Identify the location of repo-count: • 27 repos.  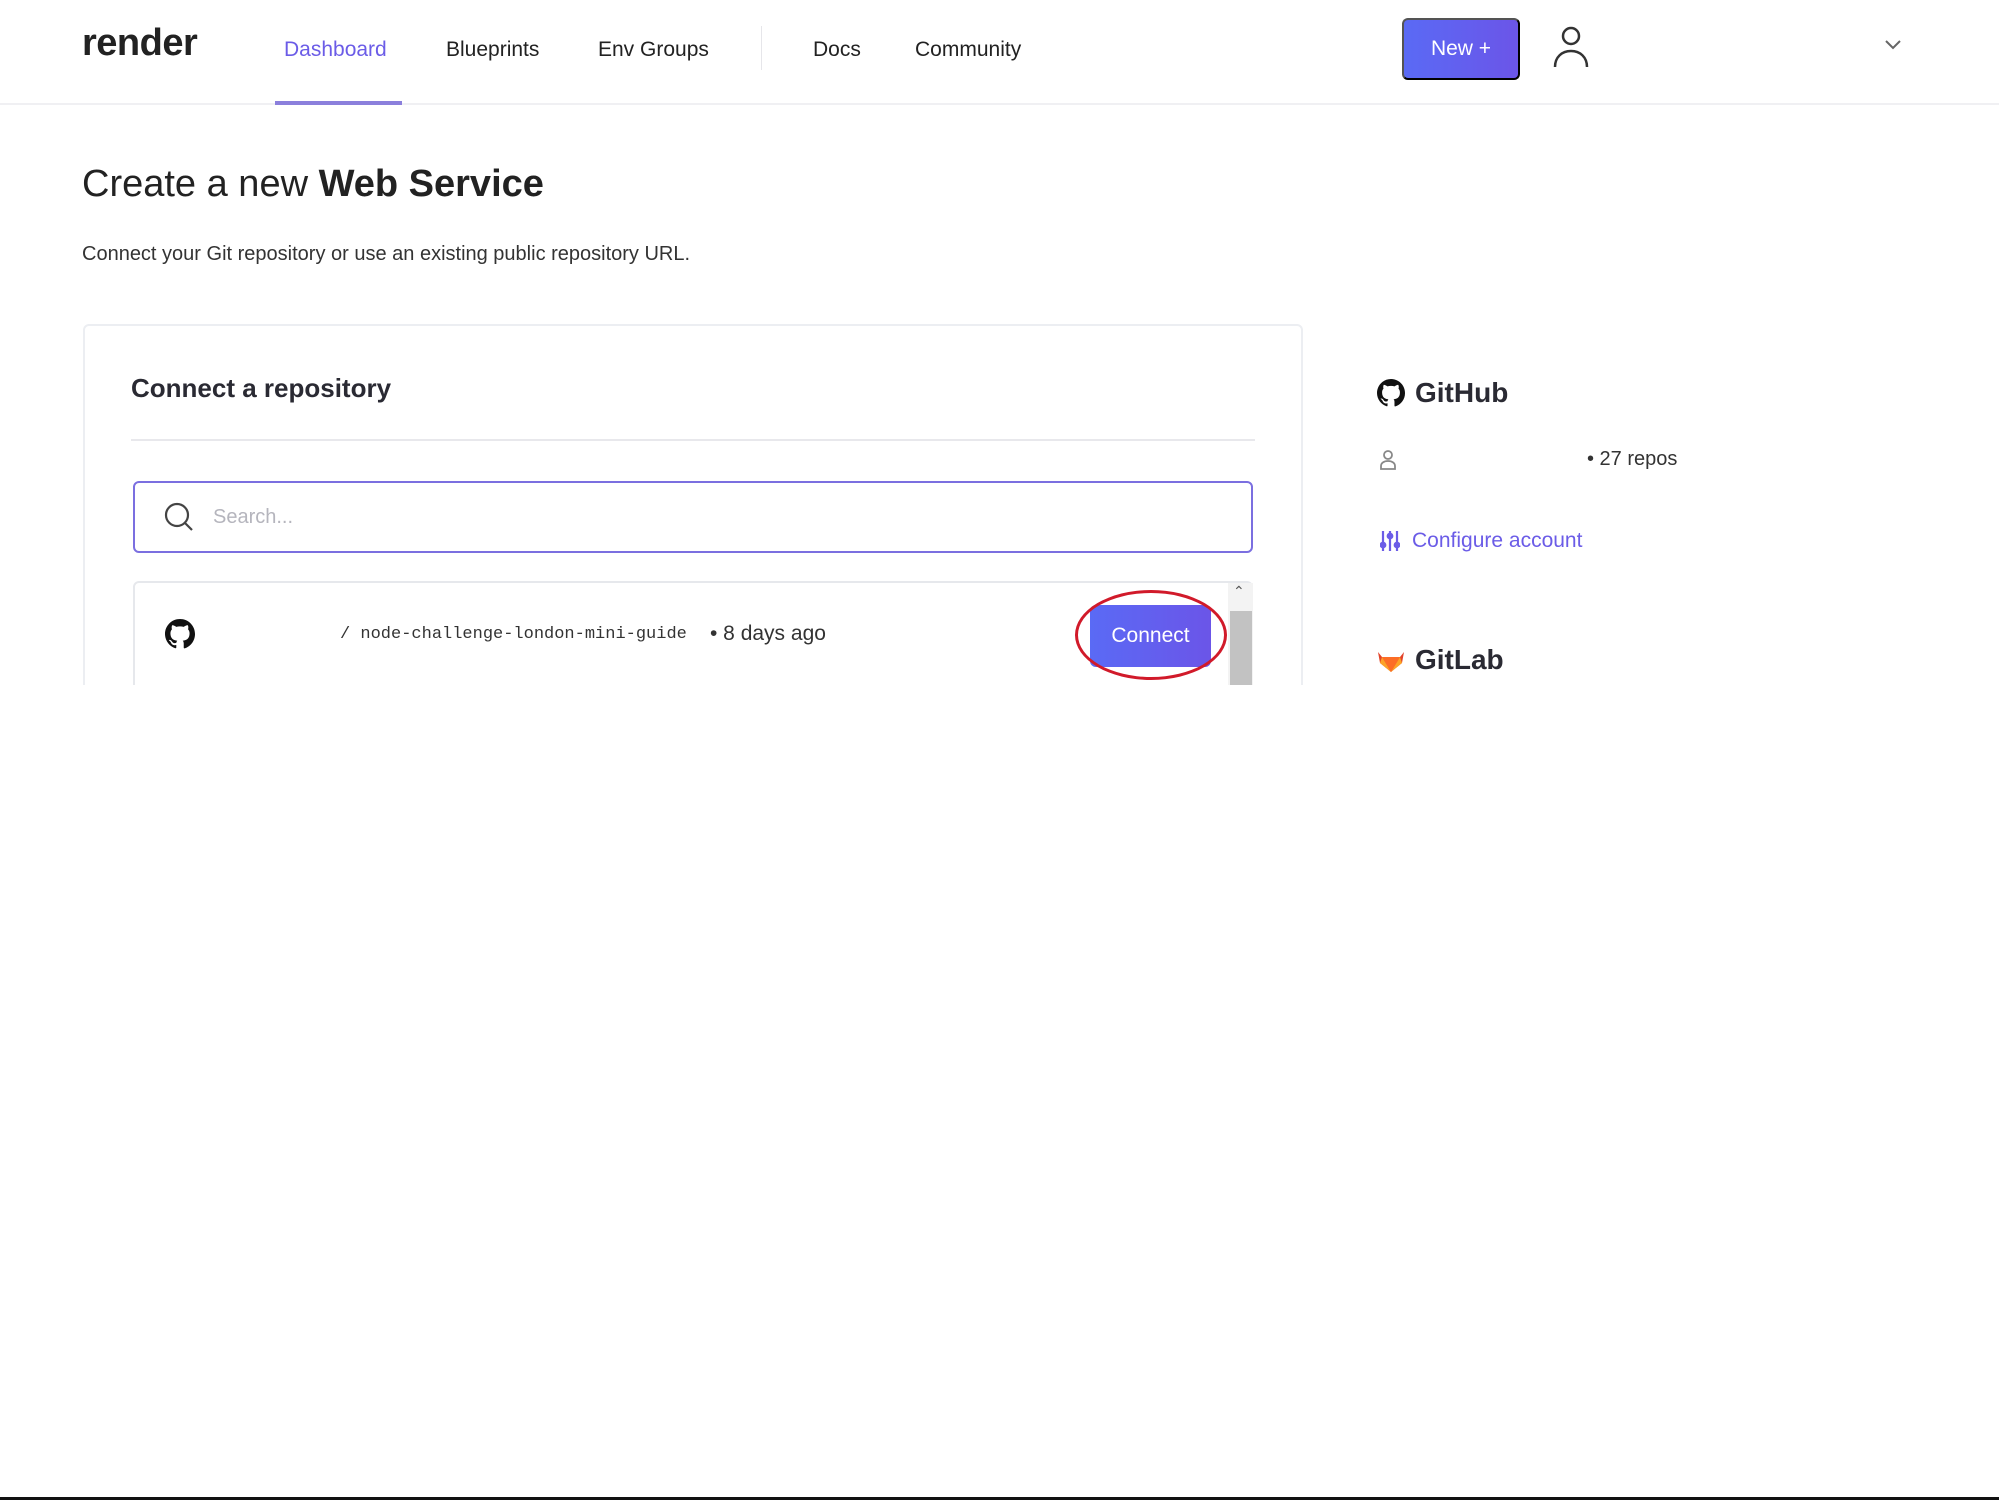
(1632, 459).